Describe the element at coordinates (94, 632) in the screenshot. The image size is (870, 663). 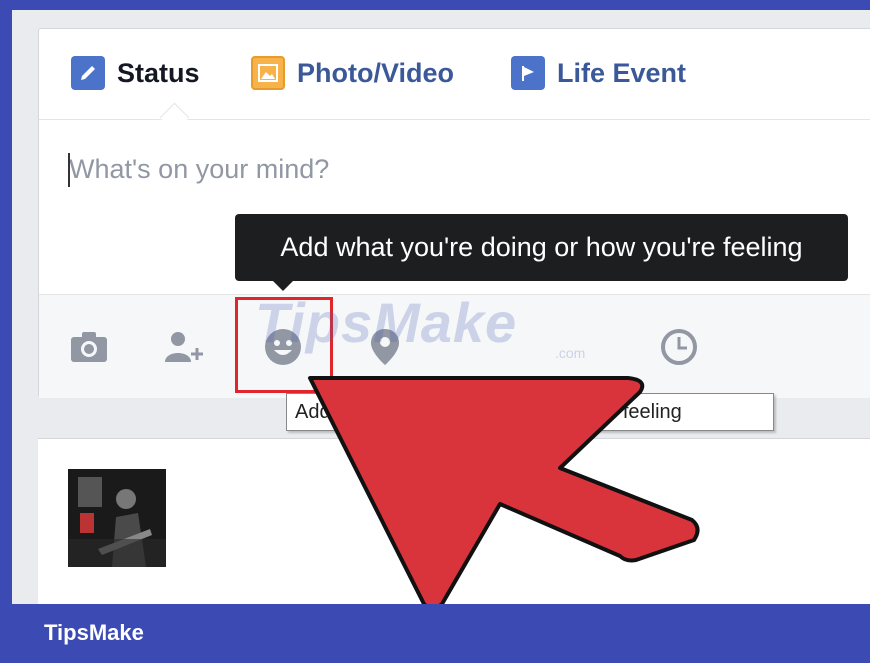
I see `footer-brand: TipsMake` at that location.